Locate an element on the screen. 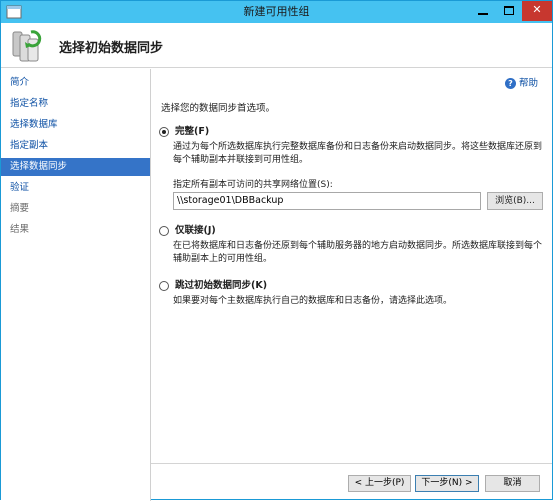 This screenshot has width=553, height=501. help-icon: ? is located at coordinates (510, 83).